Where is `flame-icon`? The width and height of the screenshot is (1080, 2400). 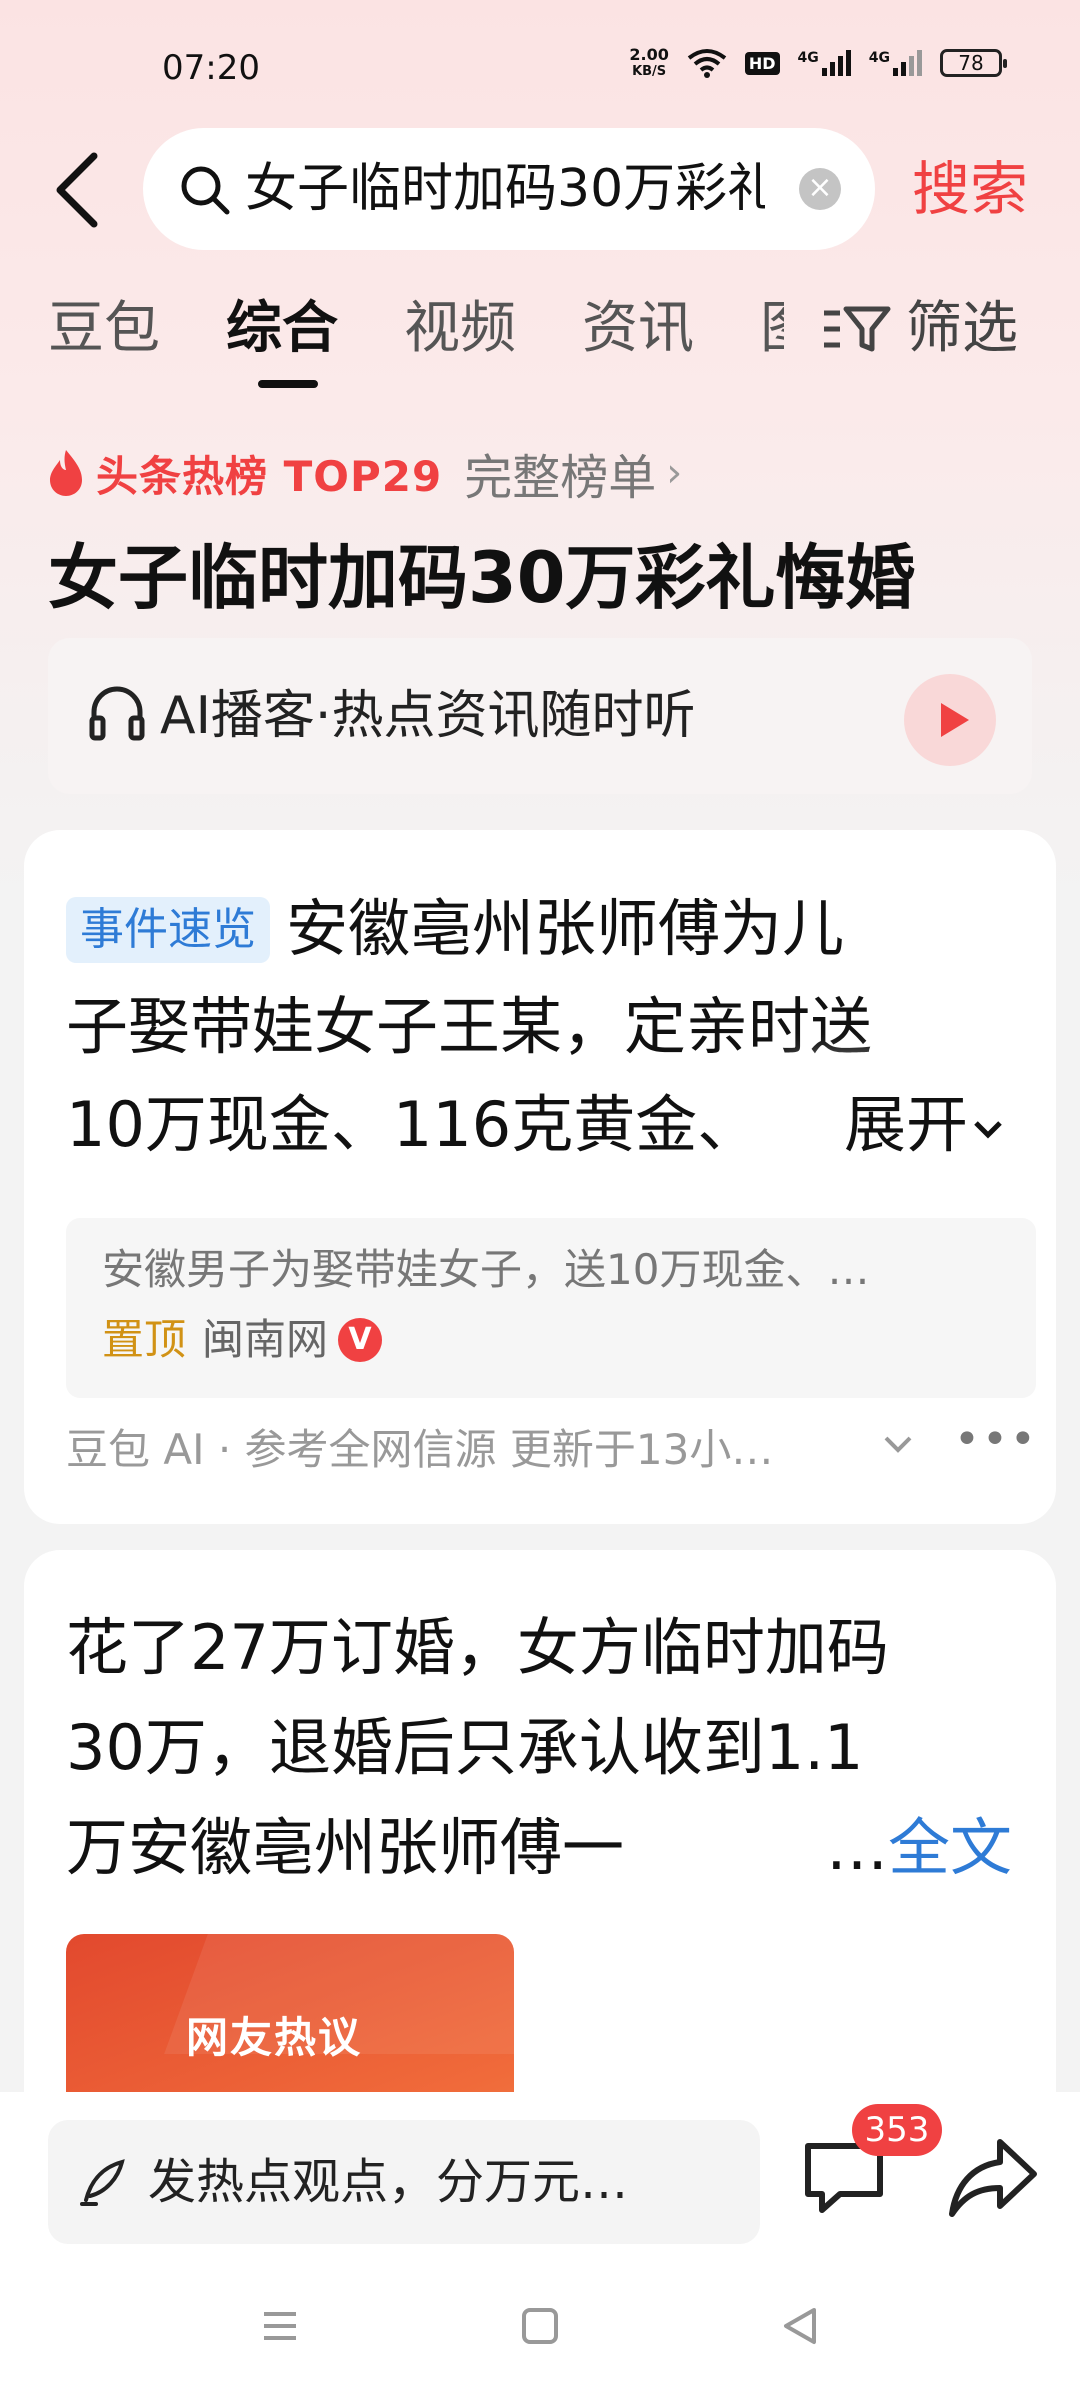
flame-icon is located at coordinates (66, 473).